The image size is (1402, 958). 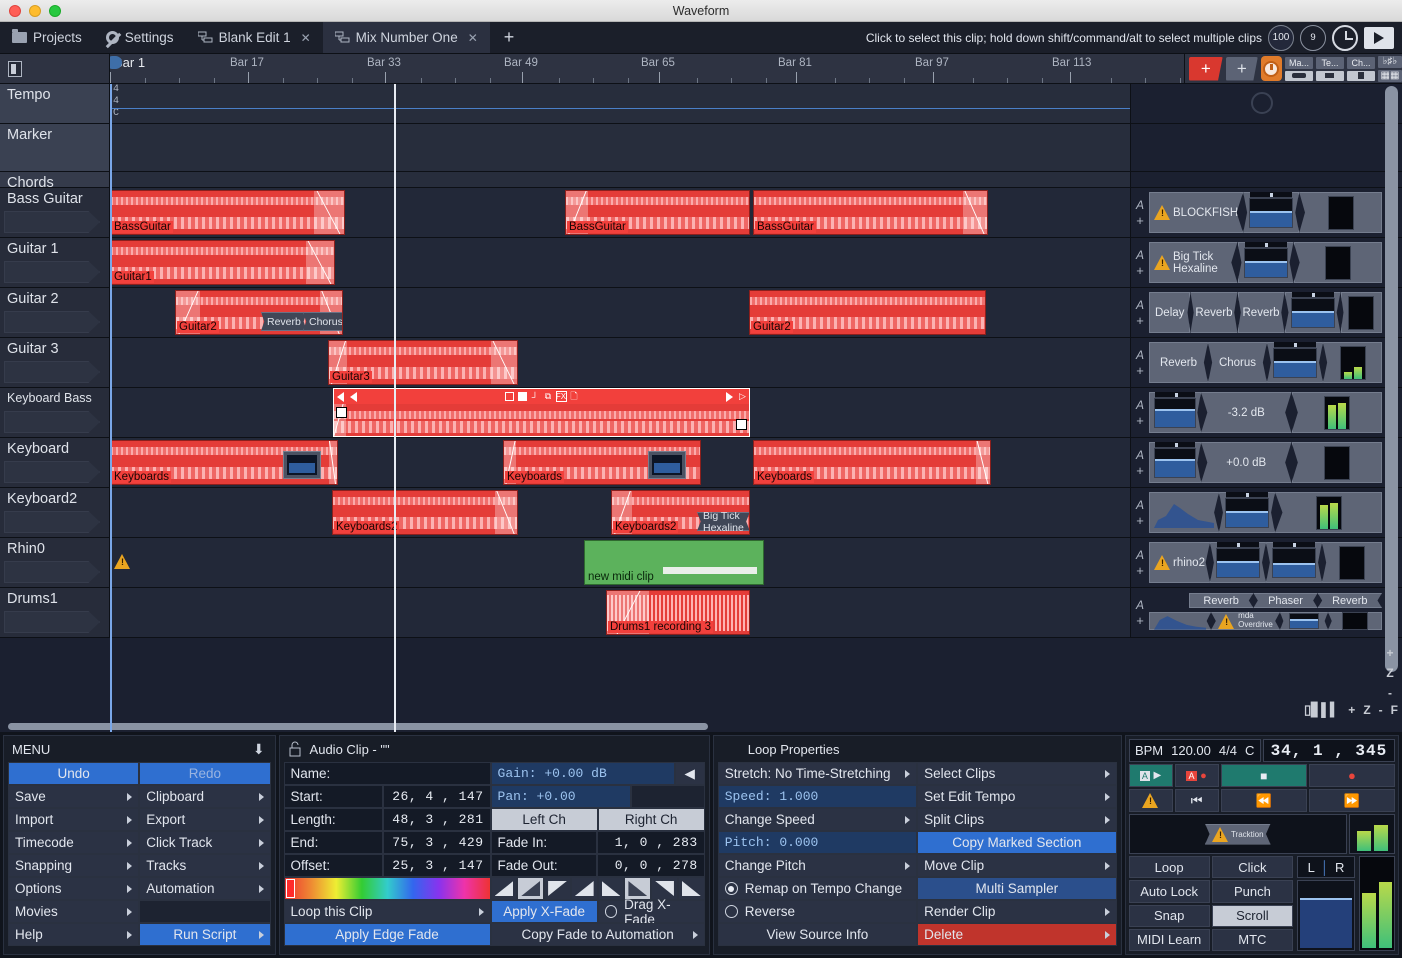 What do you see at coordinates (74, 888) in the screenshot?
I see `menu-item-options: Options` at bounding box center [74, 888].